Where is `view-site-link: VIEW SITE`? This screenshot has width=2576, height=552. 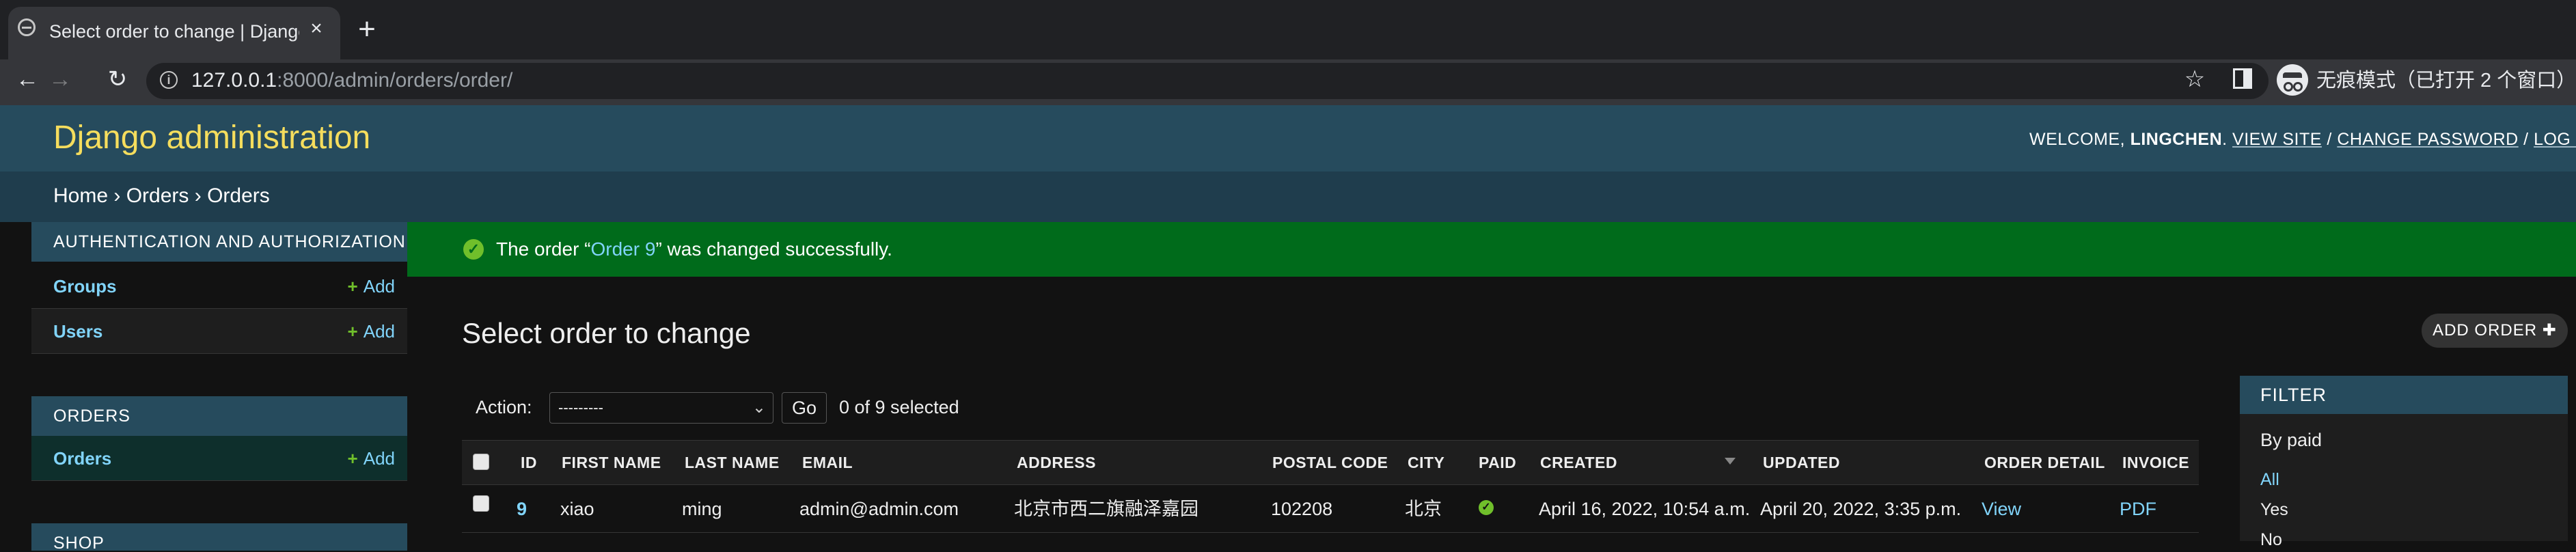
view-site-link: VIEW SITE is located at coordinates (2277, 140).